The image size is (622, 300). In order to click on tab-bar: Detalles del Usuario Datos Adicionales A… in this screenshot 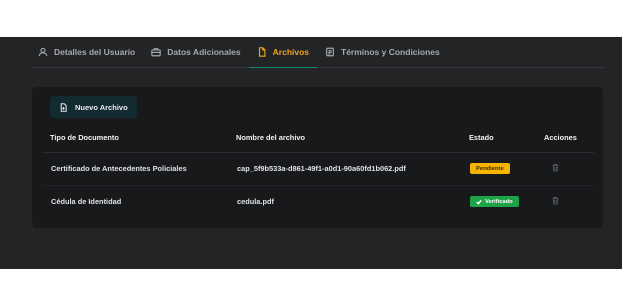, I will do `click(318, 52)`.